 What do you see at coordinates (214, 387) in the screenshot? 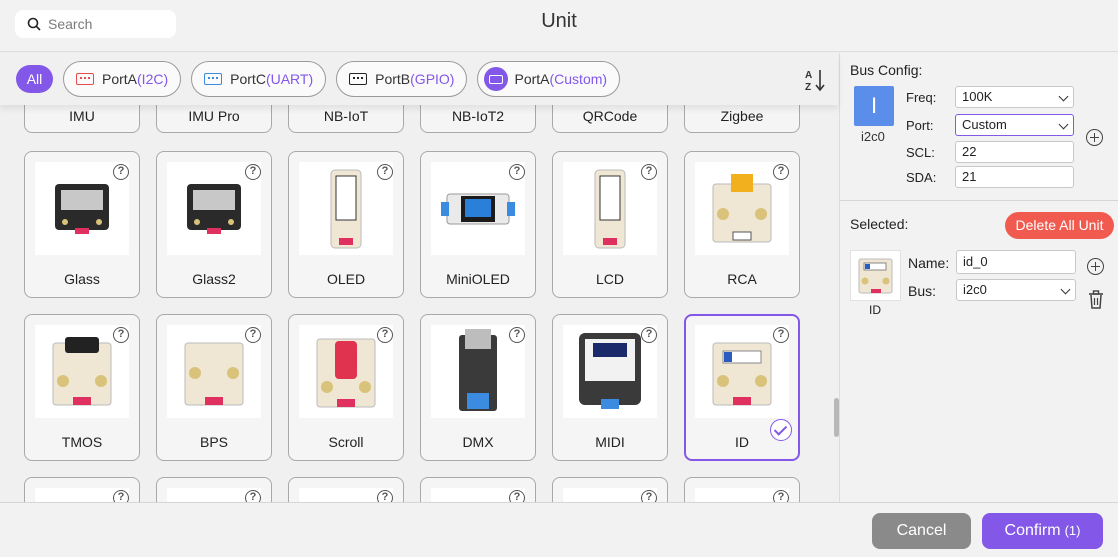
I see `unit-card-bps: ? BPS` at bounding box center [214, 387].